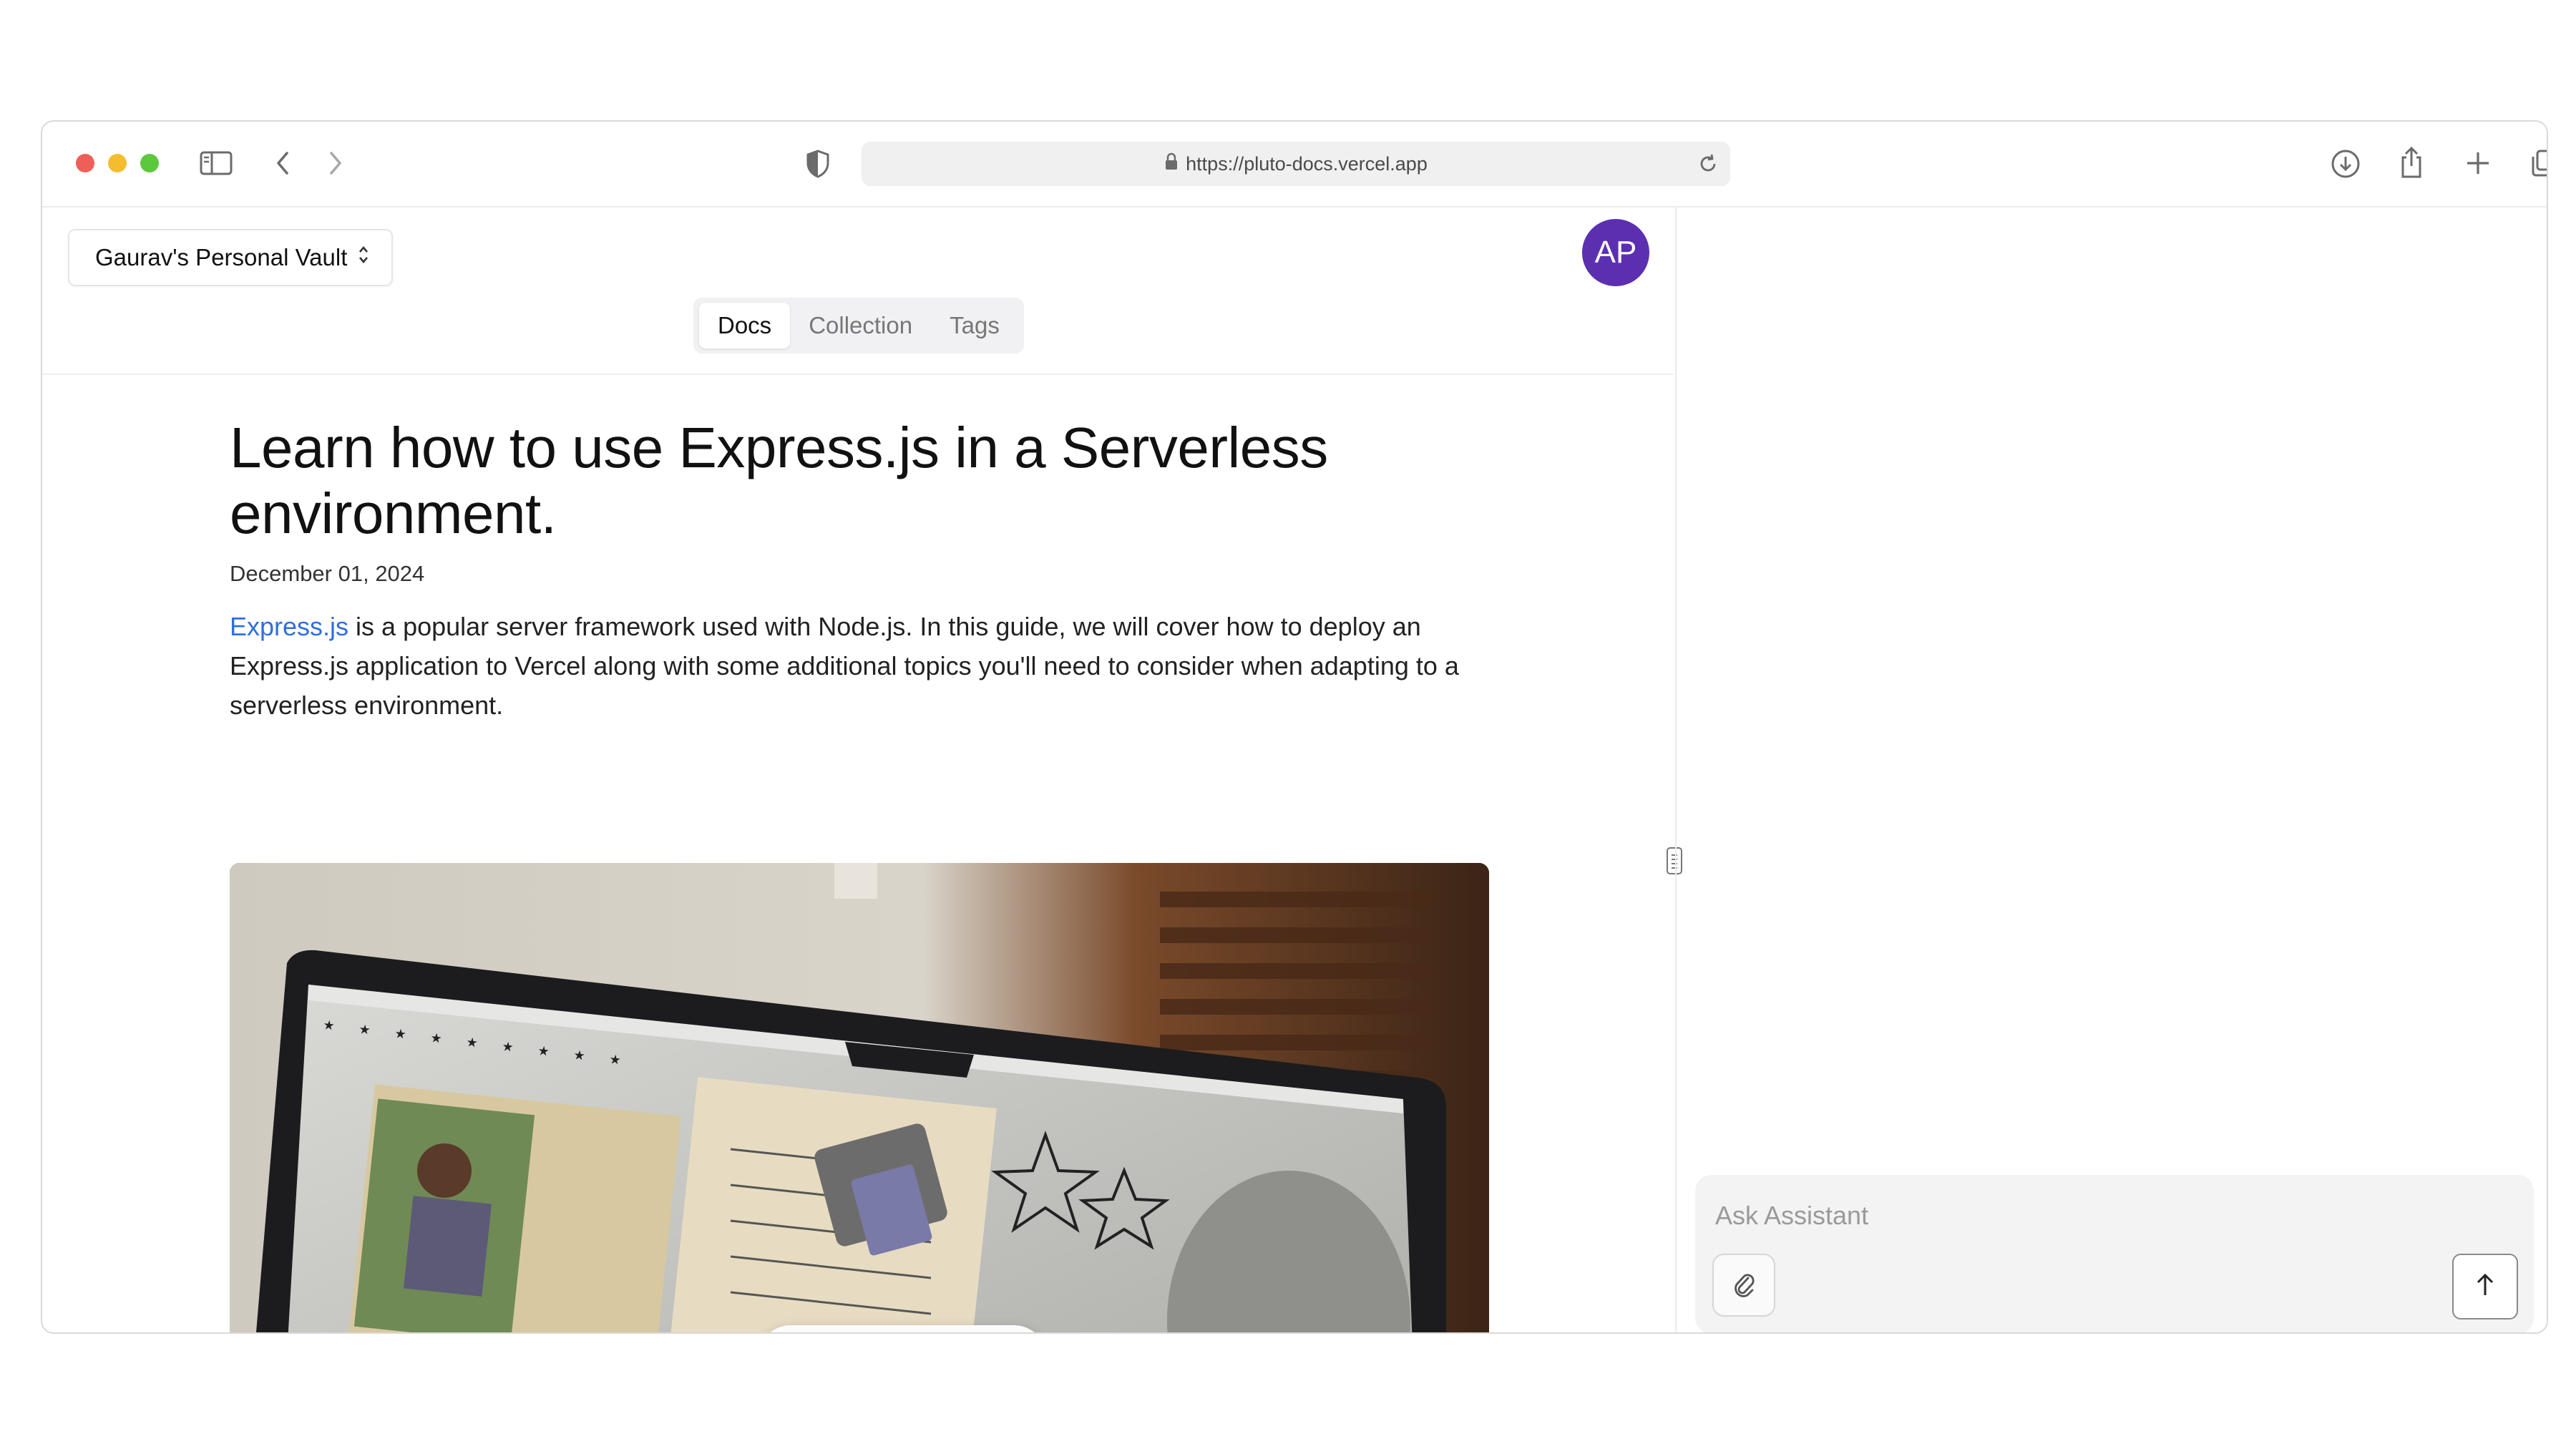 This screenshot has height=1449, width=2576. I want to click on send-button, so click(2485, 1286).